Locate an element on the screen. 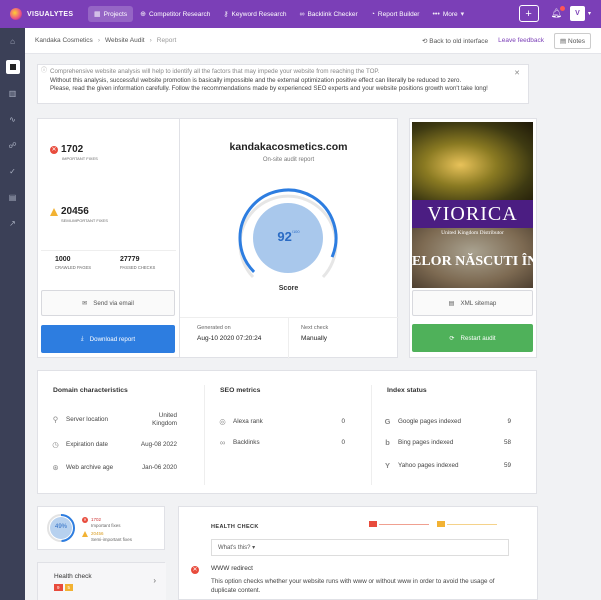  nav-competitor-research: ⊕ Competitor Research is located at coordinates (175, 14).